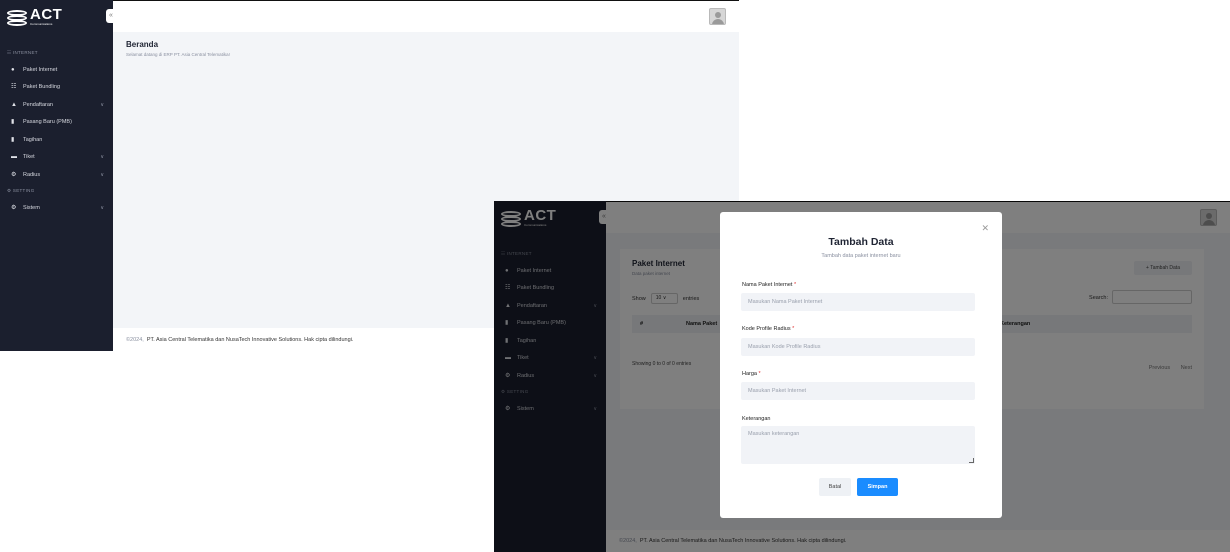  Describe the element at coordinates (861, 242) in the screenshot. I see `modal-title: Tambah Data` at that location.